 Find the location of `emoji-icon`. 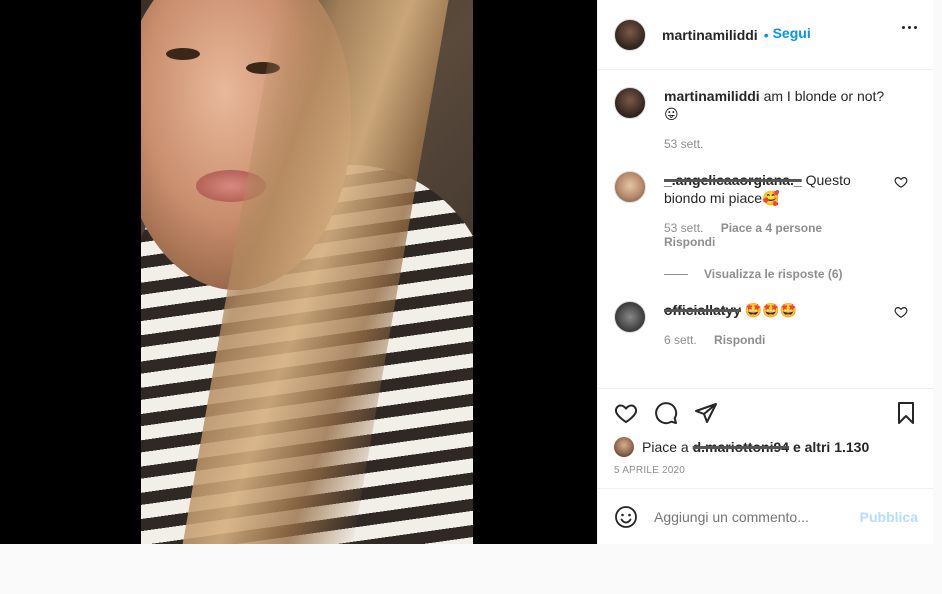

emoji-icon is located at coordinates (626, 517).